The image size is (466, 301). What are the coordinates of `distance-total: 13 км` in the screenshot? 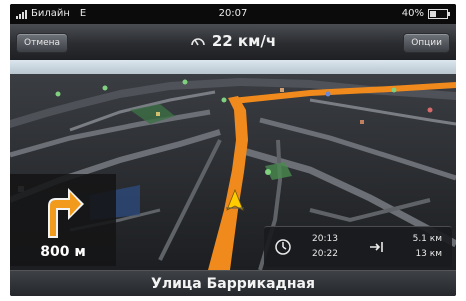 It's located at (428, 254).